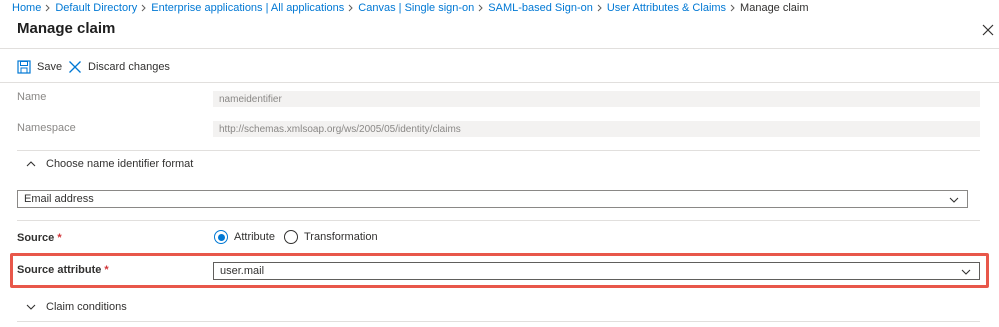 This screenshot has height=327, width=999. Describe the element at coordinates (221, 237) in the screenshot. I see `radio-selected-icon` at that location.